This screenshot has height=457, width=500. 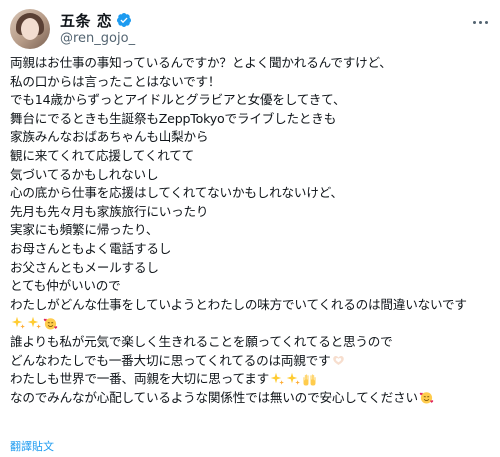 I want to click on tweet-line: 心の底から仕事を応援はしてくれてないかもしれないけど、, so click(x=176, y=193).